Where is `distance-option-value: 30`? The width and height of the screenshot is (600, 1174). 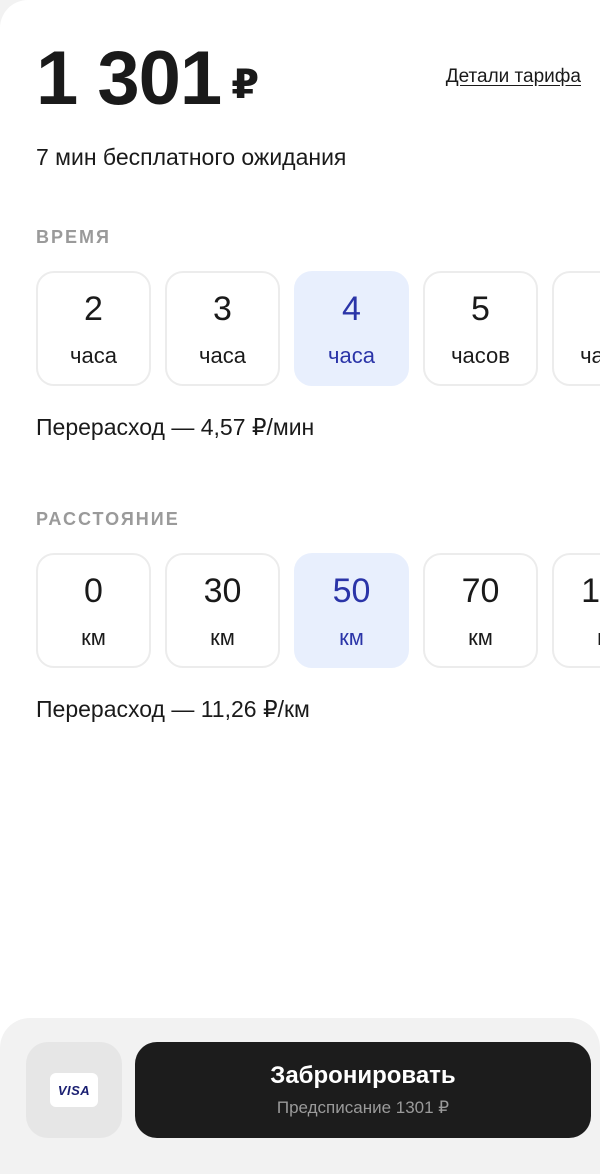
distance-option-value: 30 is located at coordinates (222, 590).